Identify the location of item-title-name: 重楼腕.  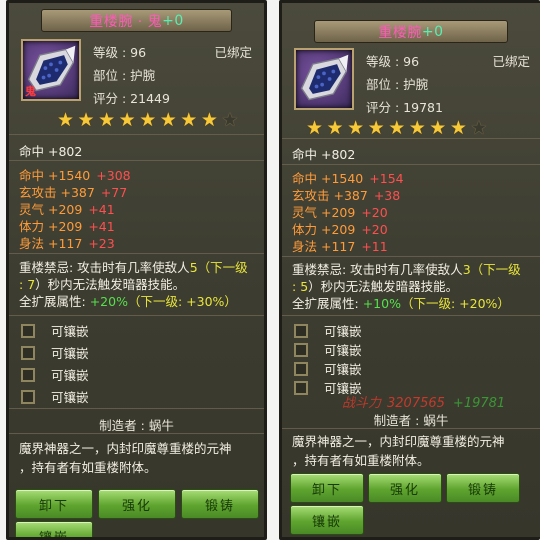
(400, 32).